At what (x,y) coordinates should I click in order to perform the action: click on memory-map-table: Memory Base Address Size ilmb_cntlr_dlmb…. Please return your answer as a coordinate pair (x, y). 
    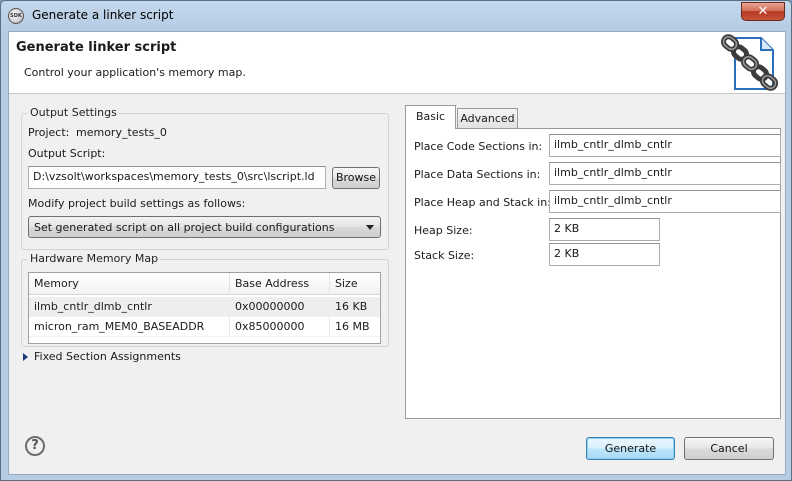
    Looking at the image, I should click on (204, 308).